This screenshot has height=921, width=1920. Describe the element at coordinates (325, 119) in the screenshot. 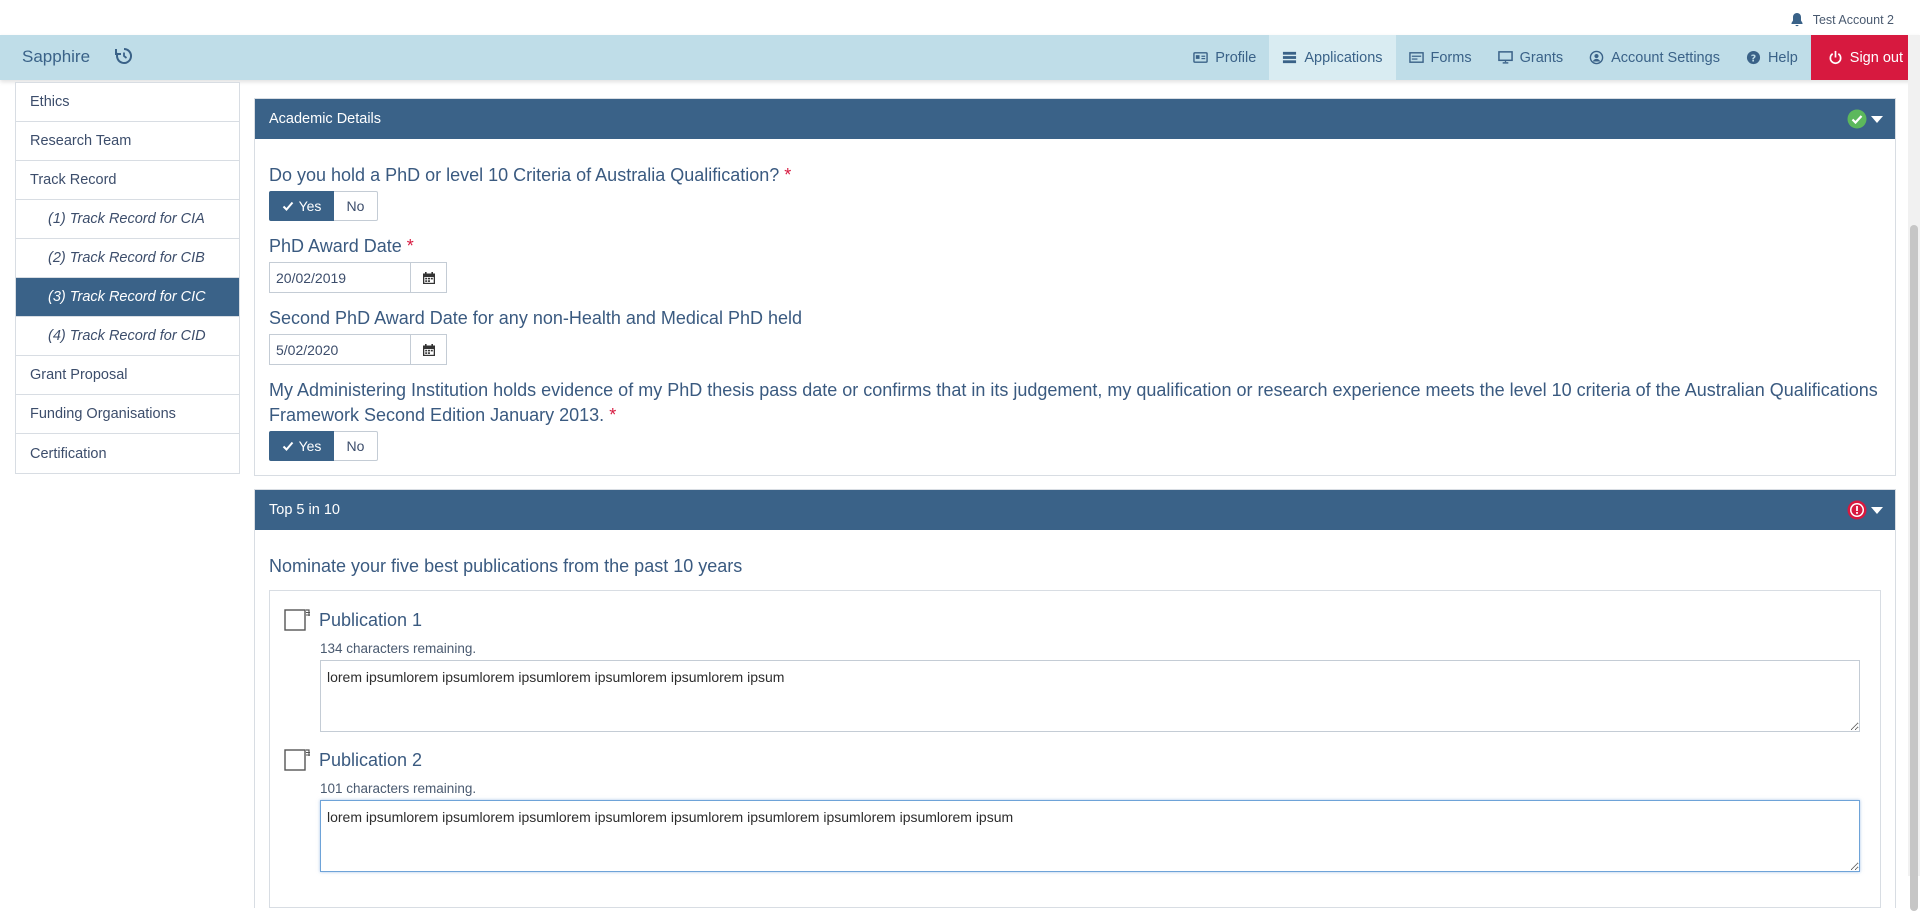

I see `academic-details-title: Academic Details` at that location.